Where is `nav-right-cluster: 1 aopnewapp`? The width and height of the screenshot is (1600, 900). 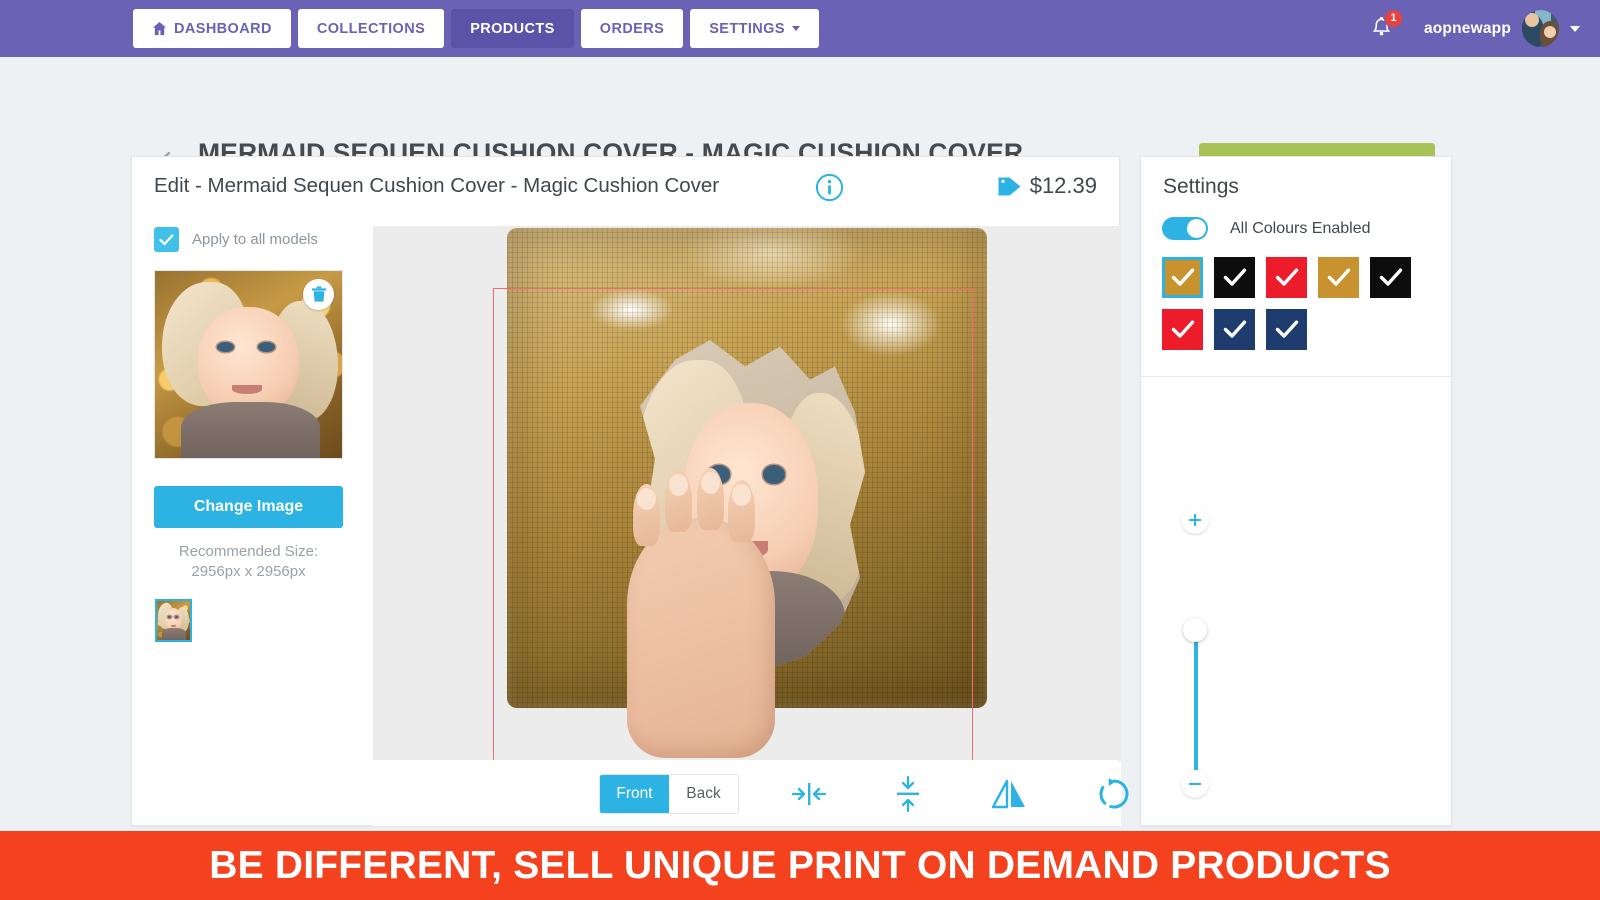 nav-right-cluster: 1 aopnewapp is located at coordinates (1471, 28).